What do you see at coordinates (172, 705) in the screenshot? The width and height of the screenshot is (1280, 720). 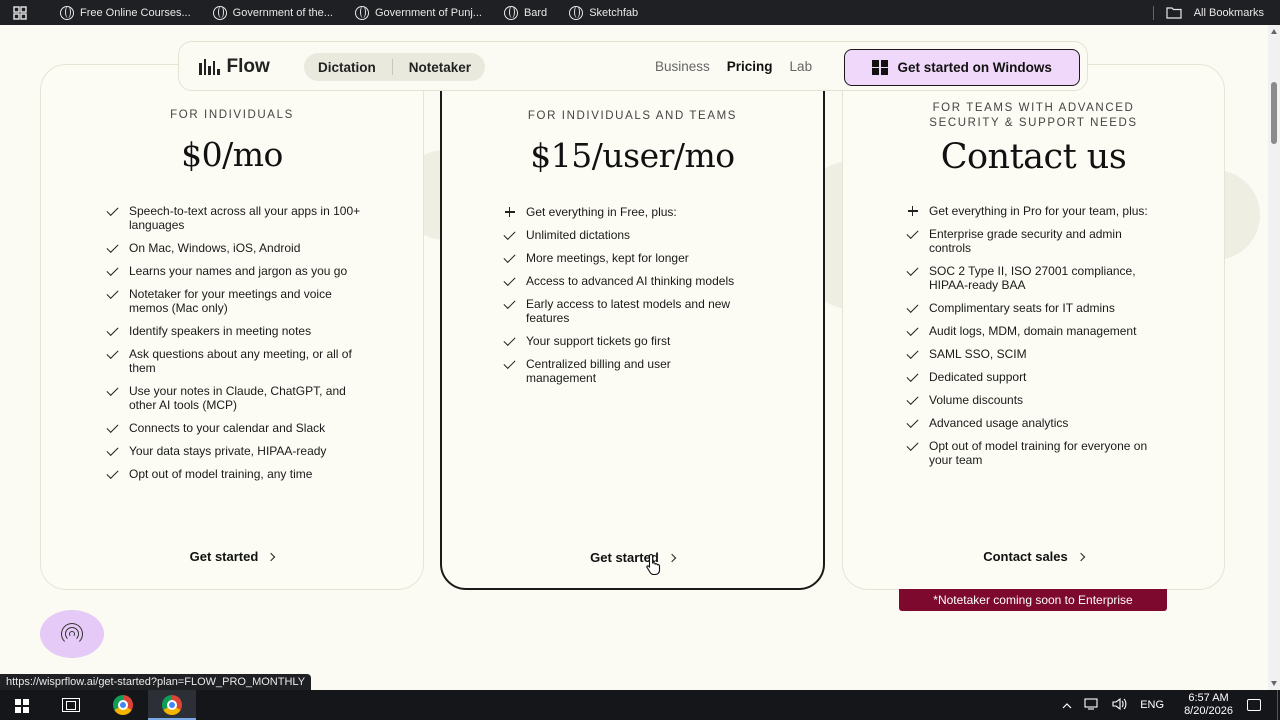 I see `chrome-active-icon` at bounding box center [172, 705].